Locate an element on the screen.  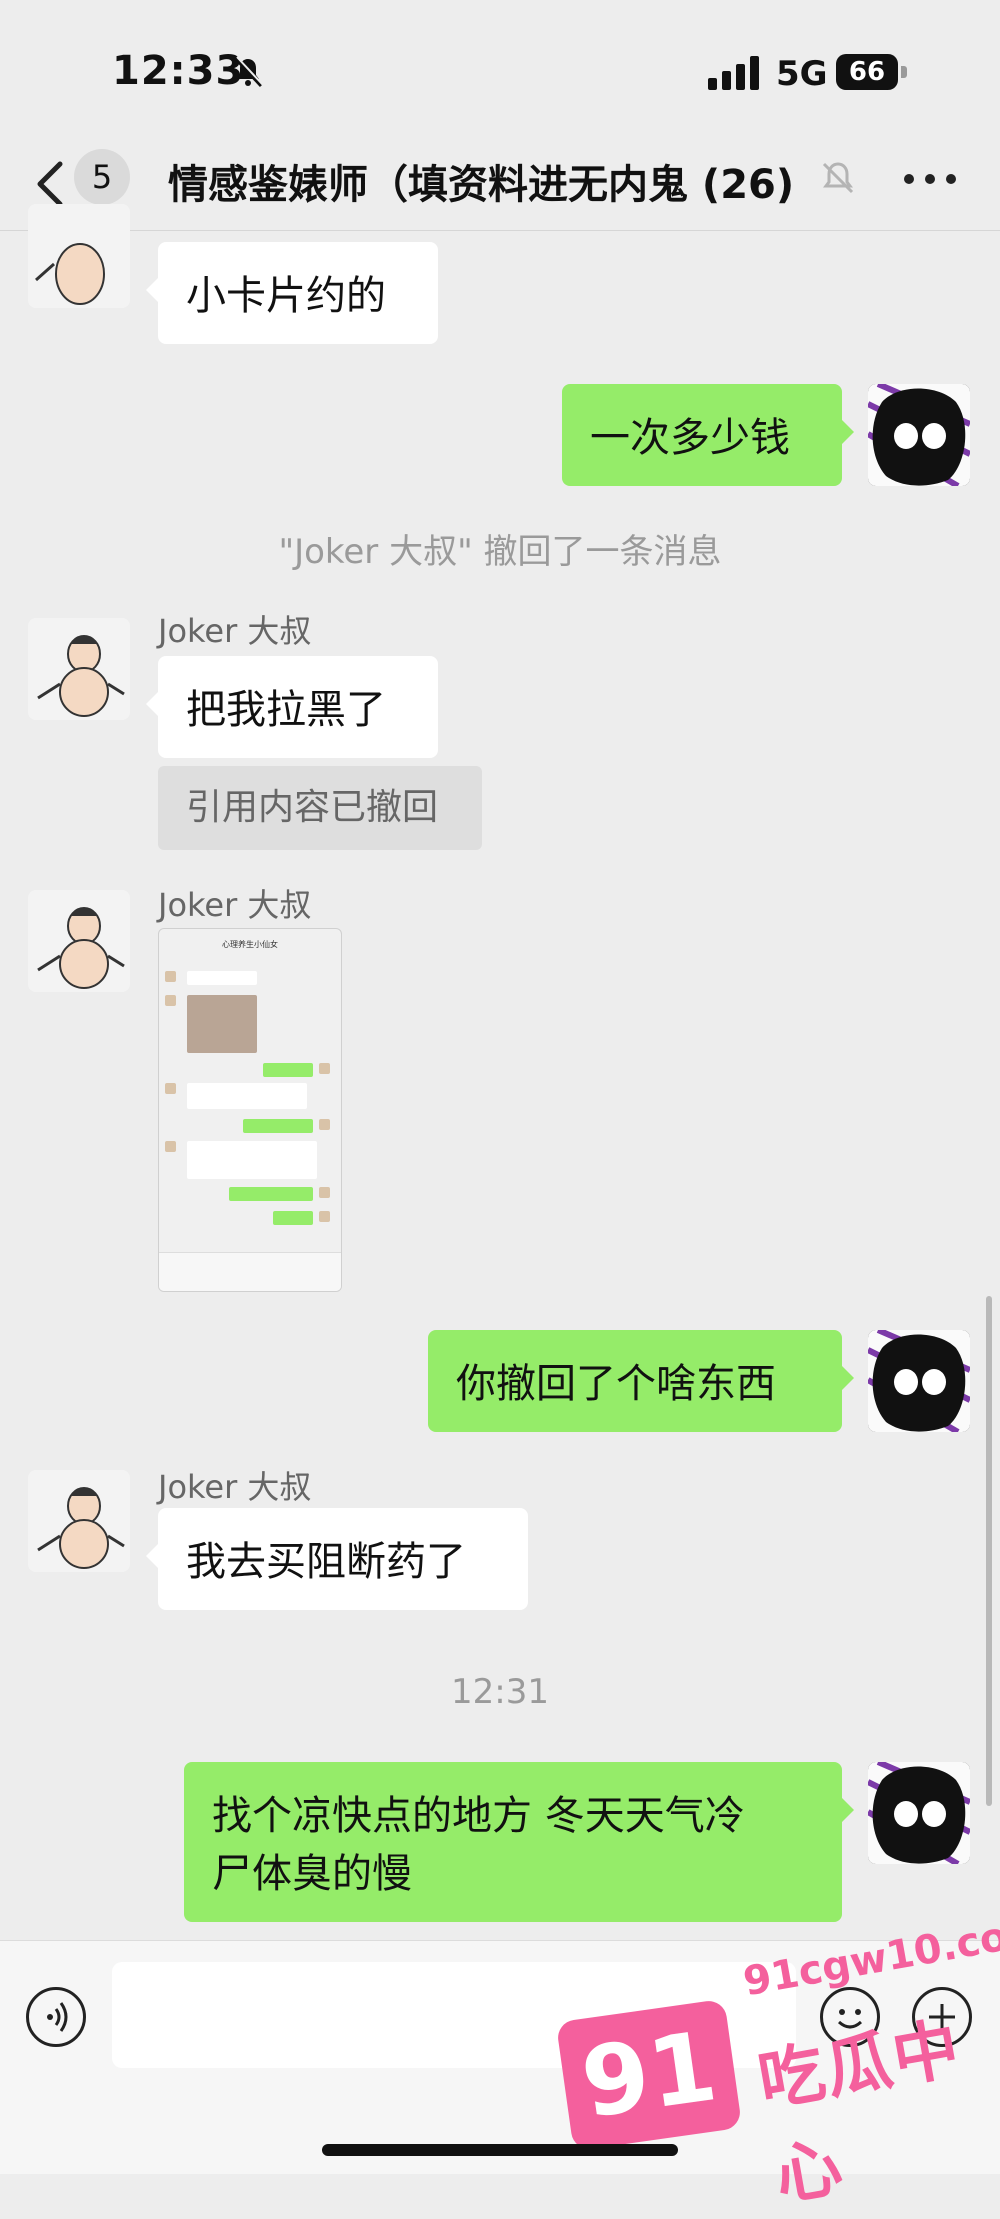
image-screenshot-title: 心理养生小仙女 is located at coordinates (250, 944).